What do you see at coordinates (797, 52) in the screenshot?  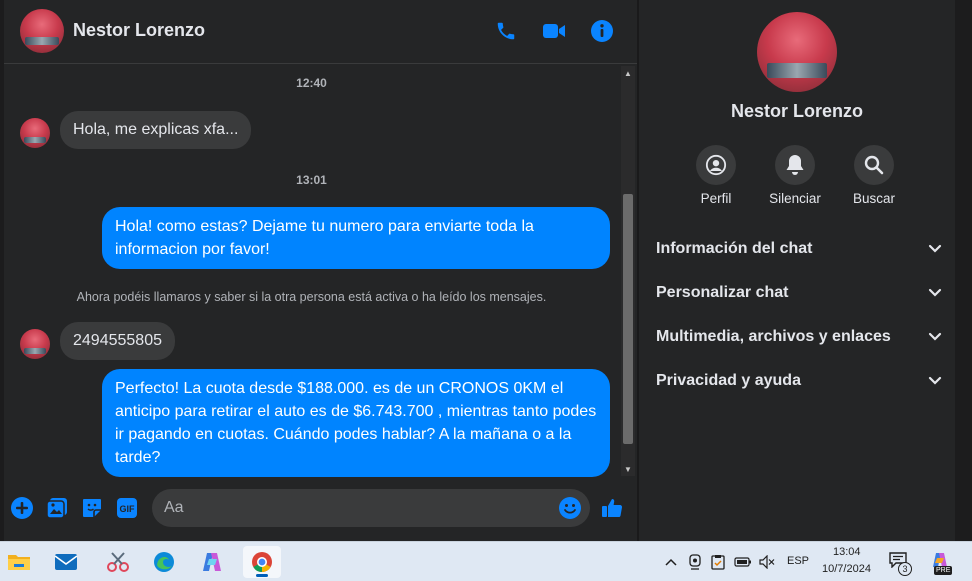 I see `contact-avatar-large` at bounding box center [797, 52].